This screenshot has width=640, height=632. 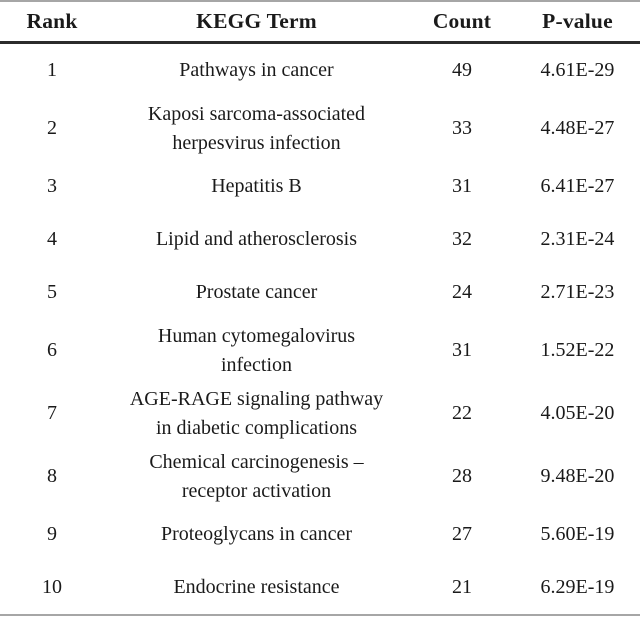 I want to click on kegg-term-line: infection, so click(x=256, y=364).